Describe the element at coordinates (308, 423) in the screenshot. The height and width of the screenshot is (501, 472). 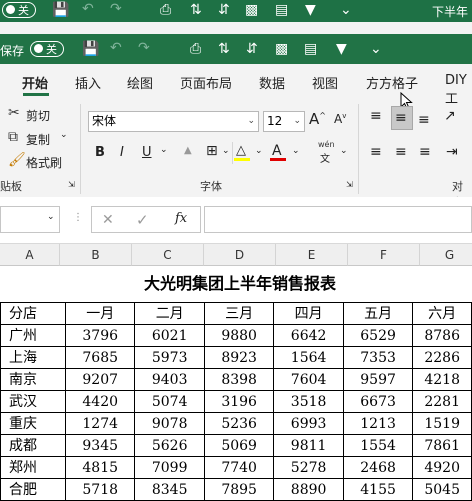
I see `cell: 6993` at that location.